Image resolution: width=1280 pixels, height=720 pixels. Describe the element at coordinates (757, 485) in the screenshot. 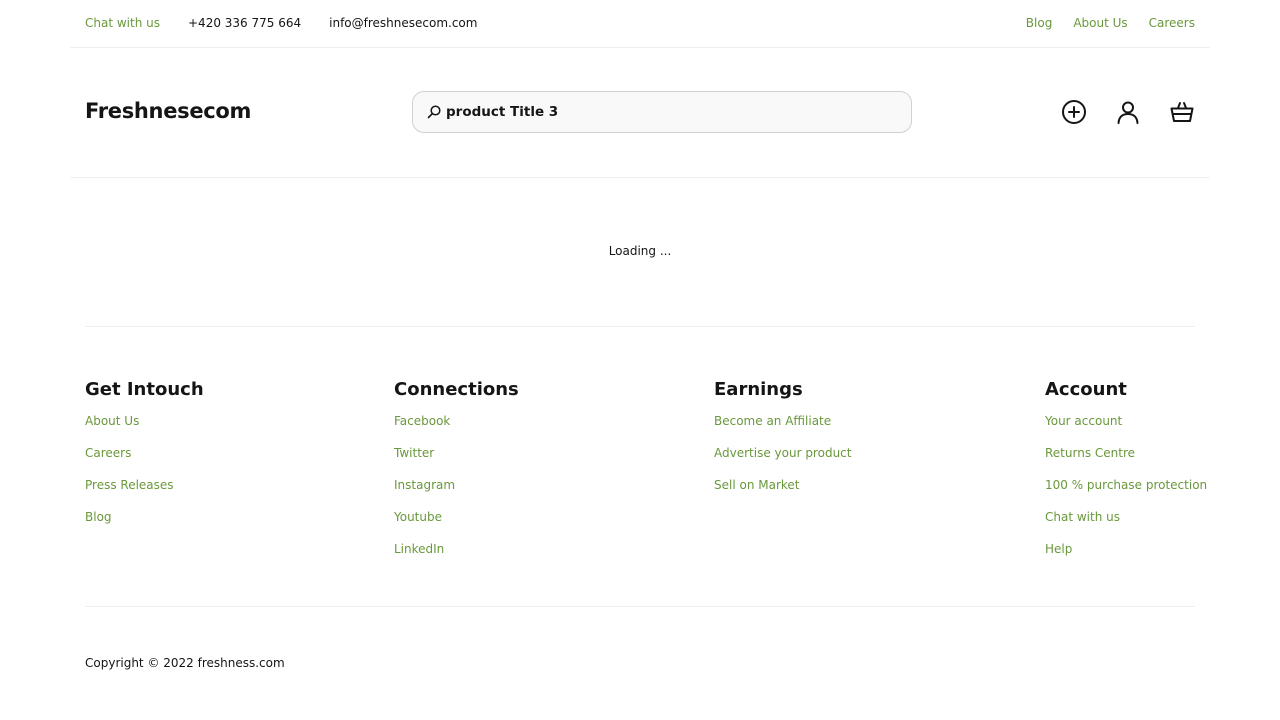

I see `footer-link-sell-on-market: Sell on Market` at that location.